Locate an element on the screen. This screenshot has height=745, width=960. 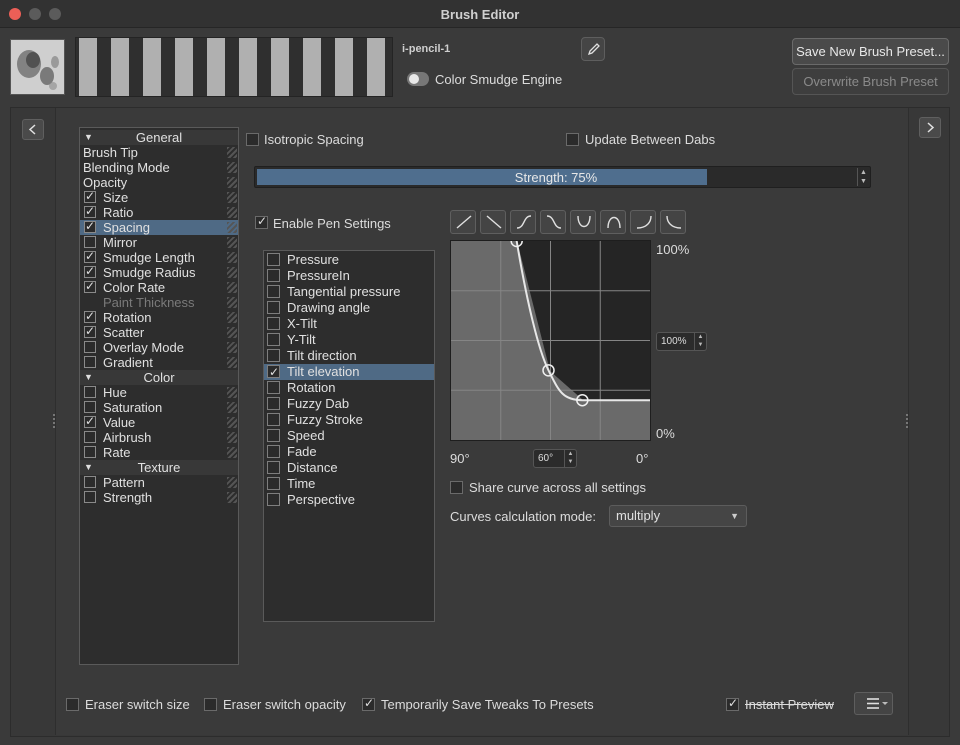
sensor-item: Tangential pressure is located at coordinates (349, 292).